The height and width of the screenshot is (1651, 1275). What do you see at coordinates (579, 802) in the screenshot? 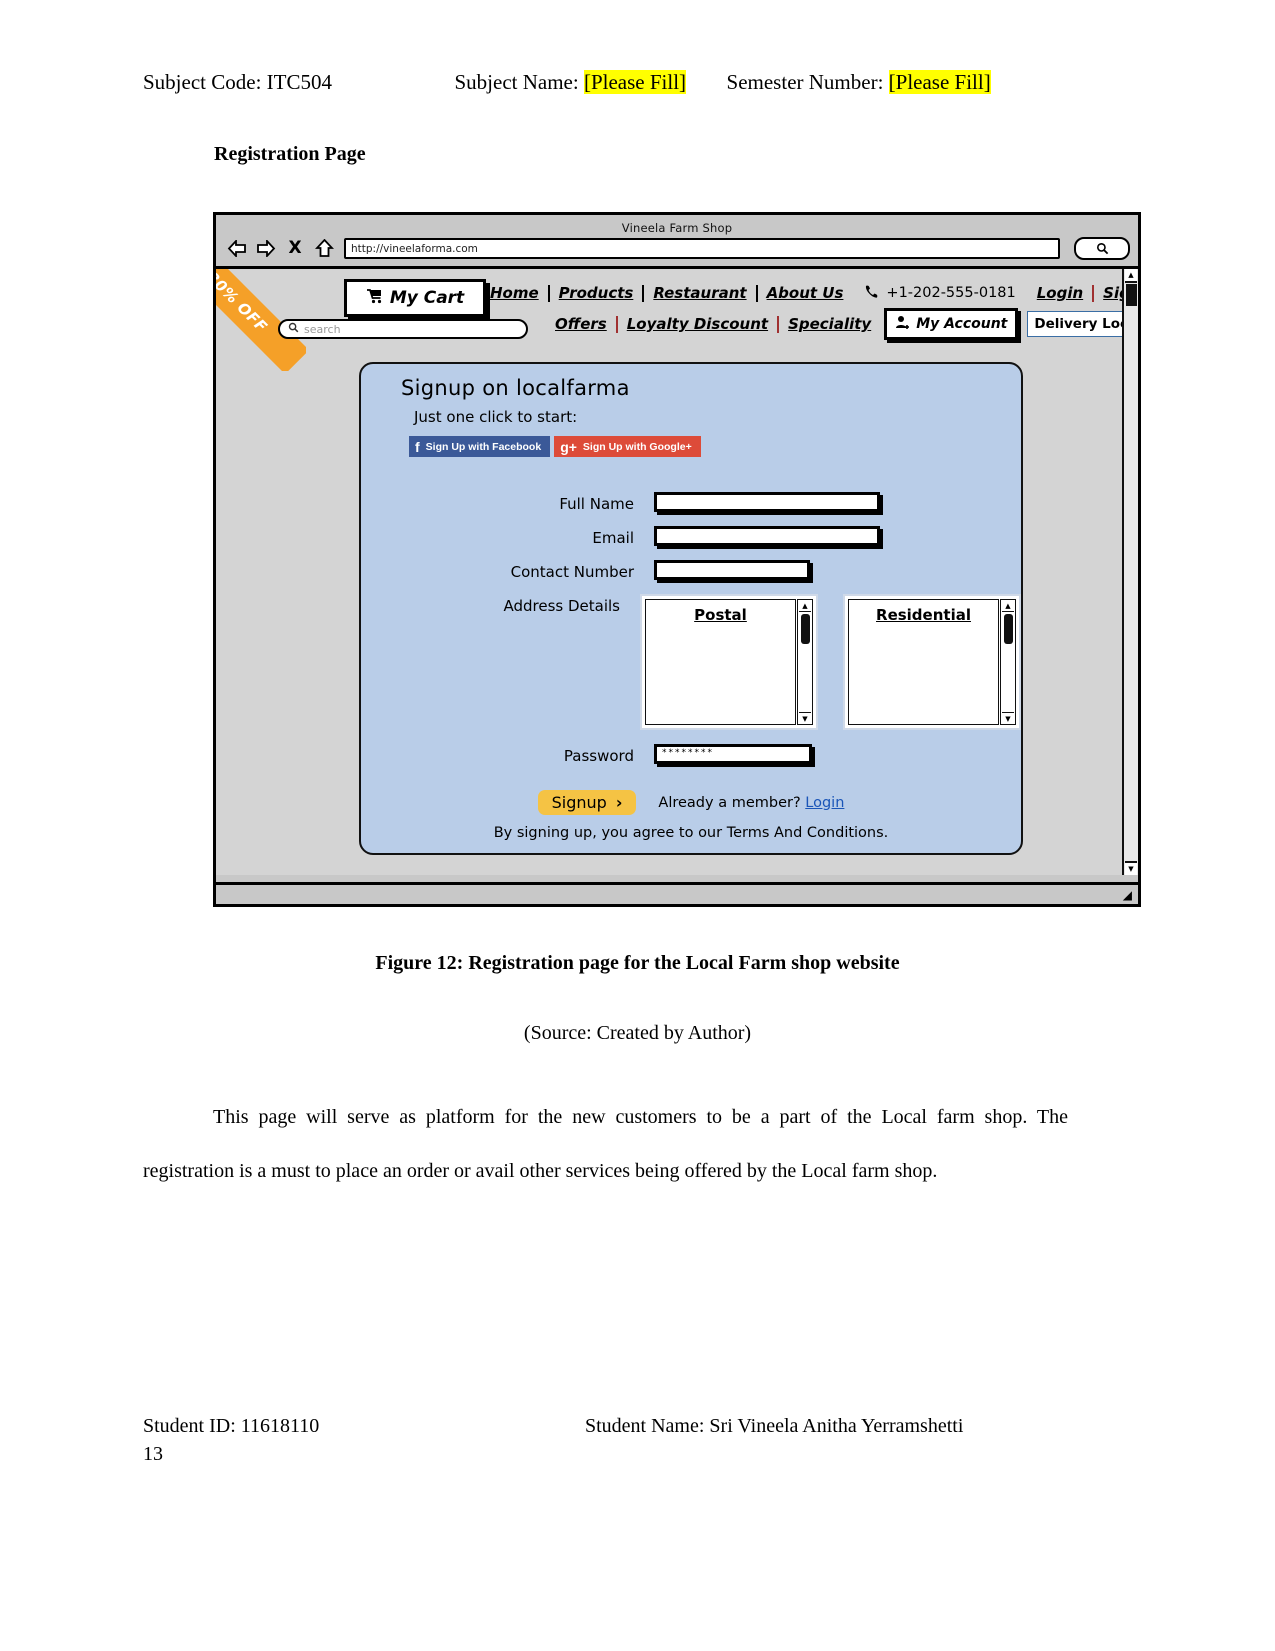
I see `signup-submit-label: Signup` at bounding box center [579, 802].